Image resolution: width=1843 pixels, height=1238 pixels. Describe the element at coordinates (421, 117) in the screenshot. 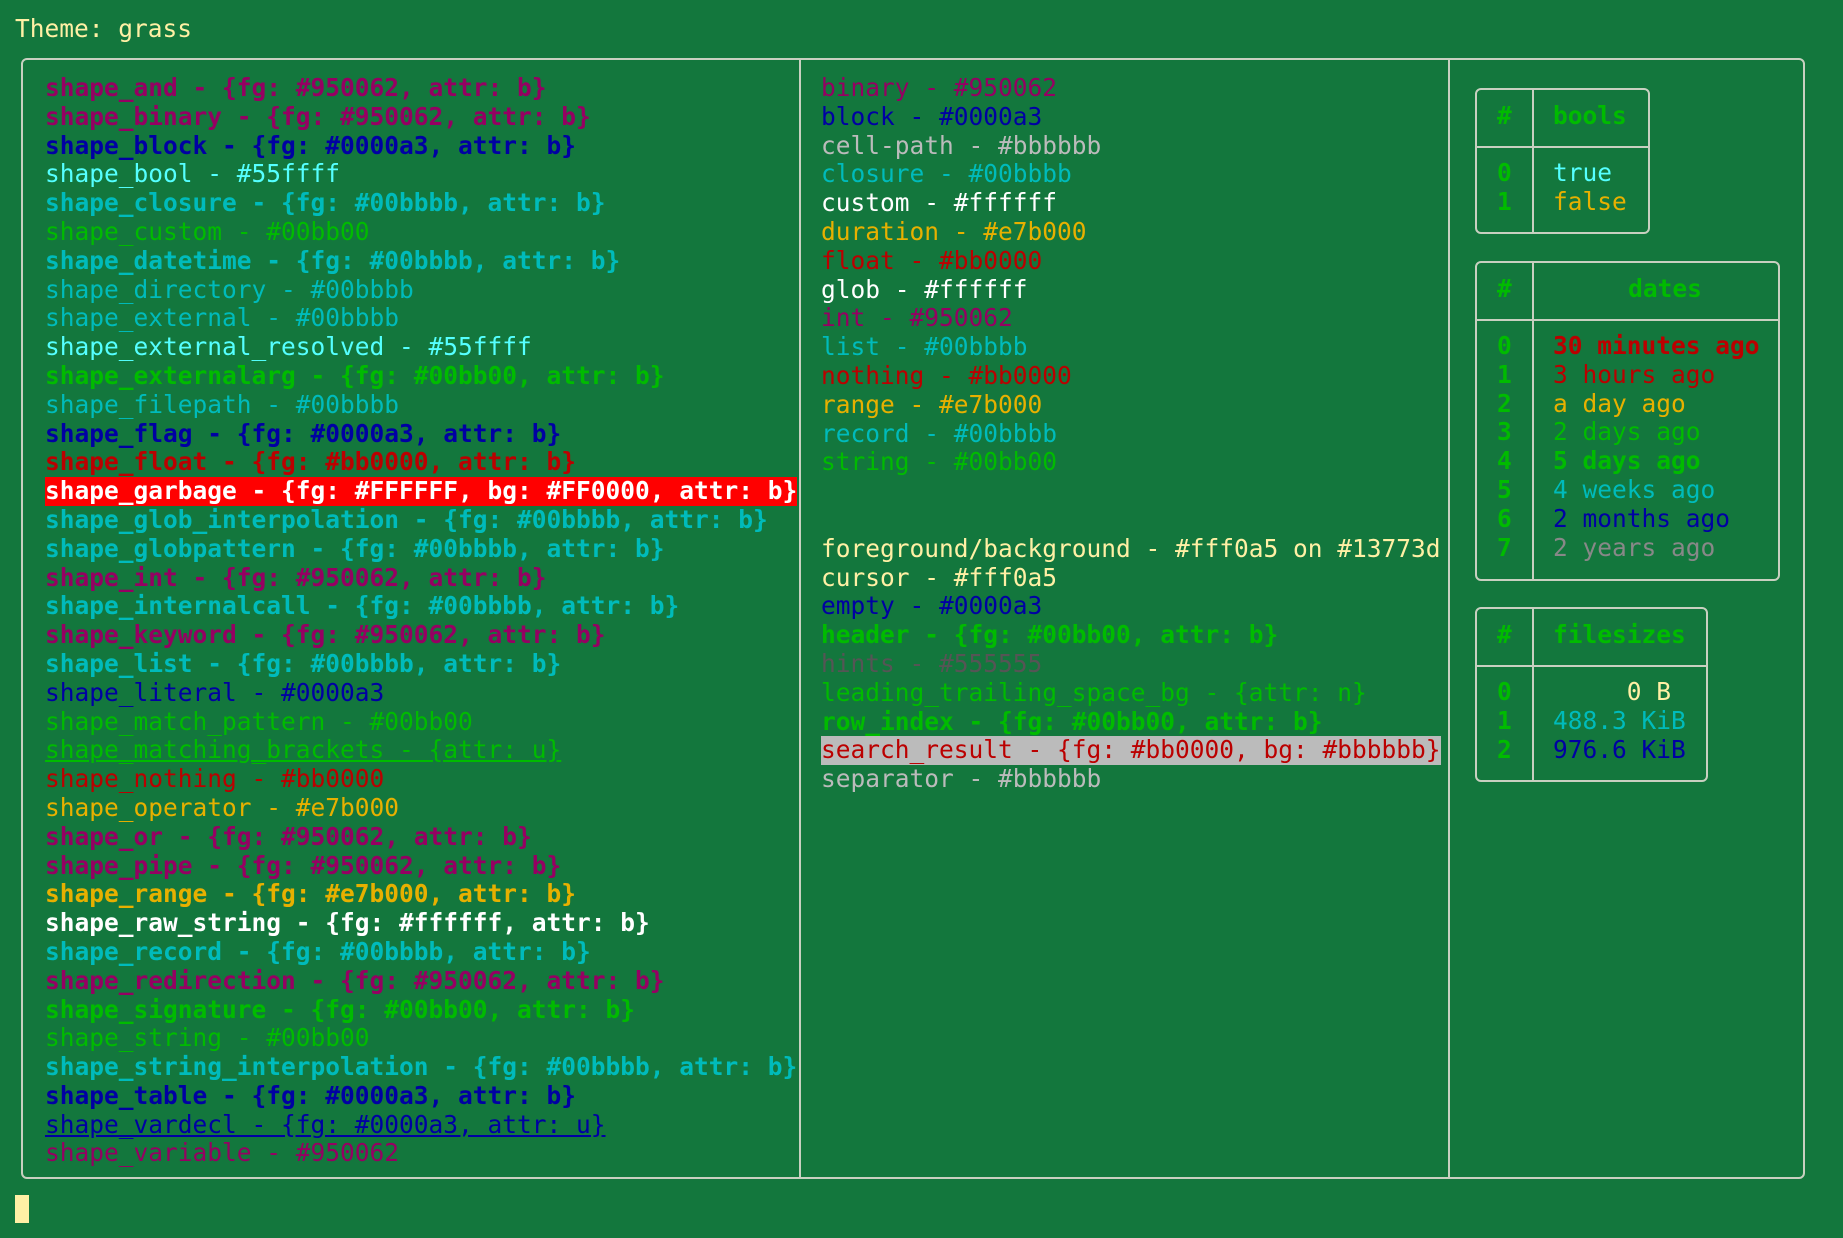

I see `shape-color-line: shape_binary - {fg: #950062, attr: b}` at that location.